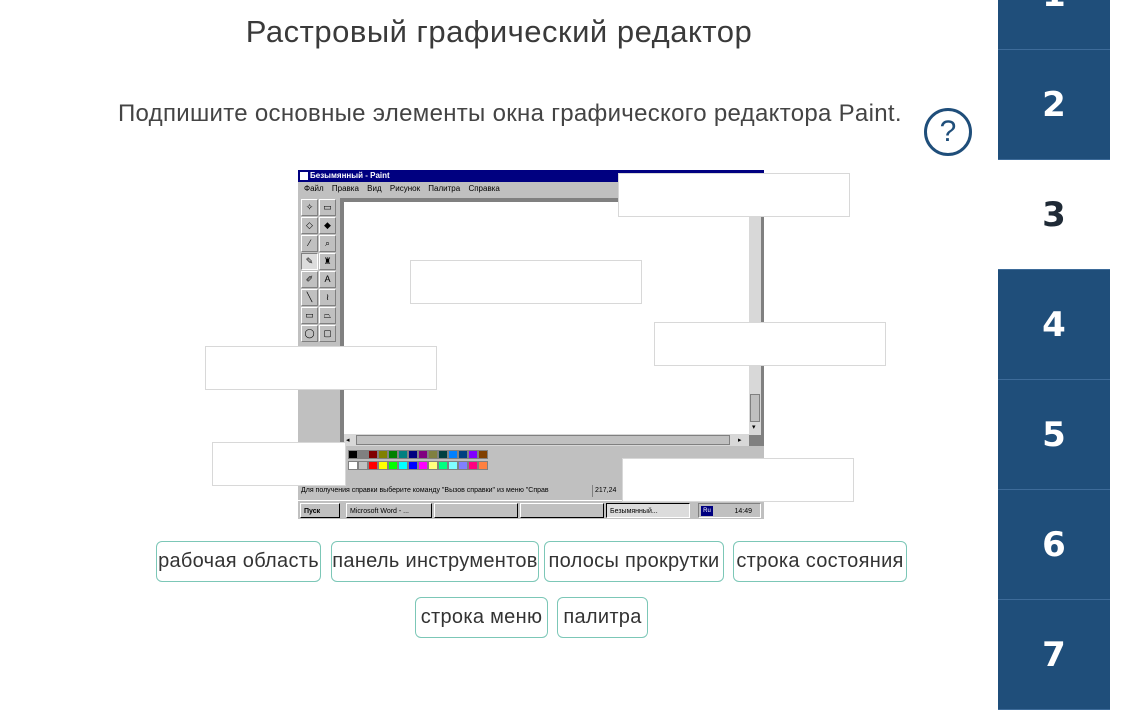 The image size is (1122, 710). What do you see at coordinates (546, 318) in the screenshot?
I see `paint-canvas` at bounding box center [546, 318].